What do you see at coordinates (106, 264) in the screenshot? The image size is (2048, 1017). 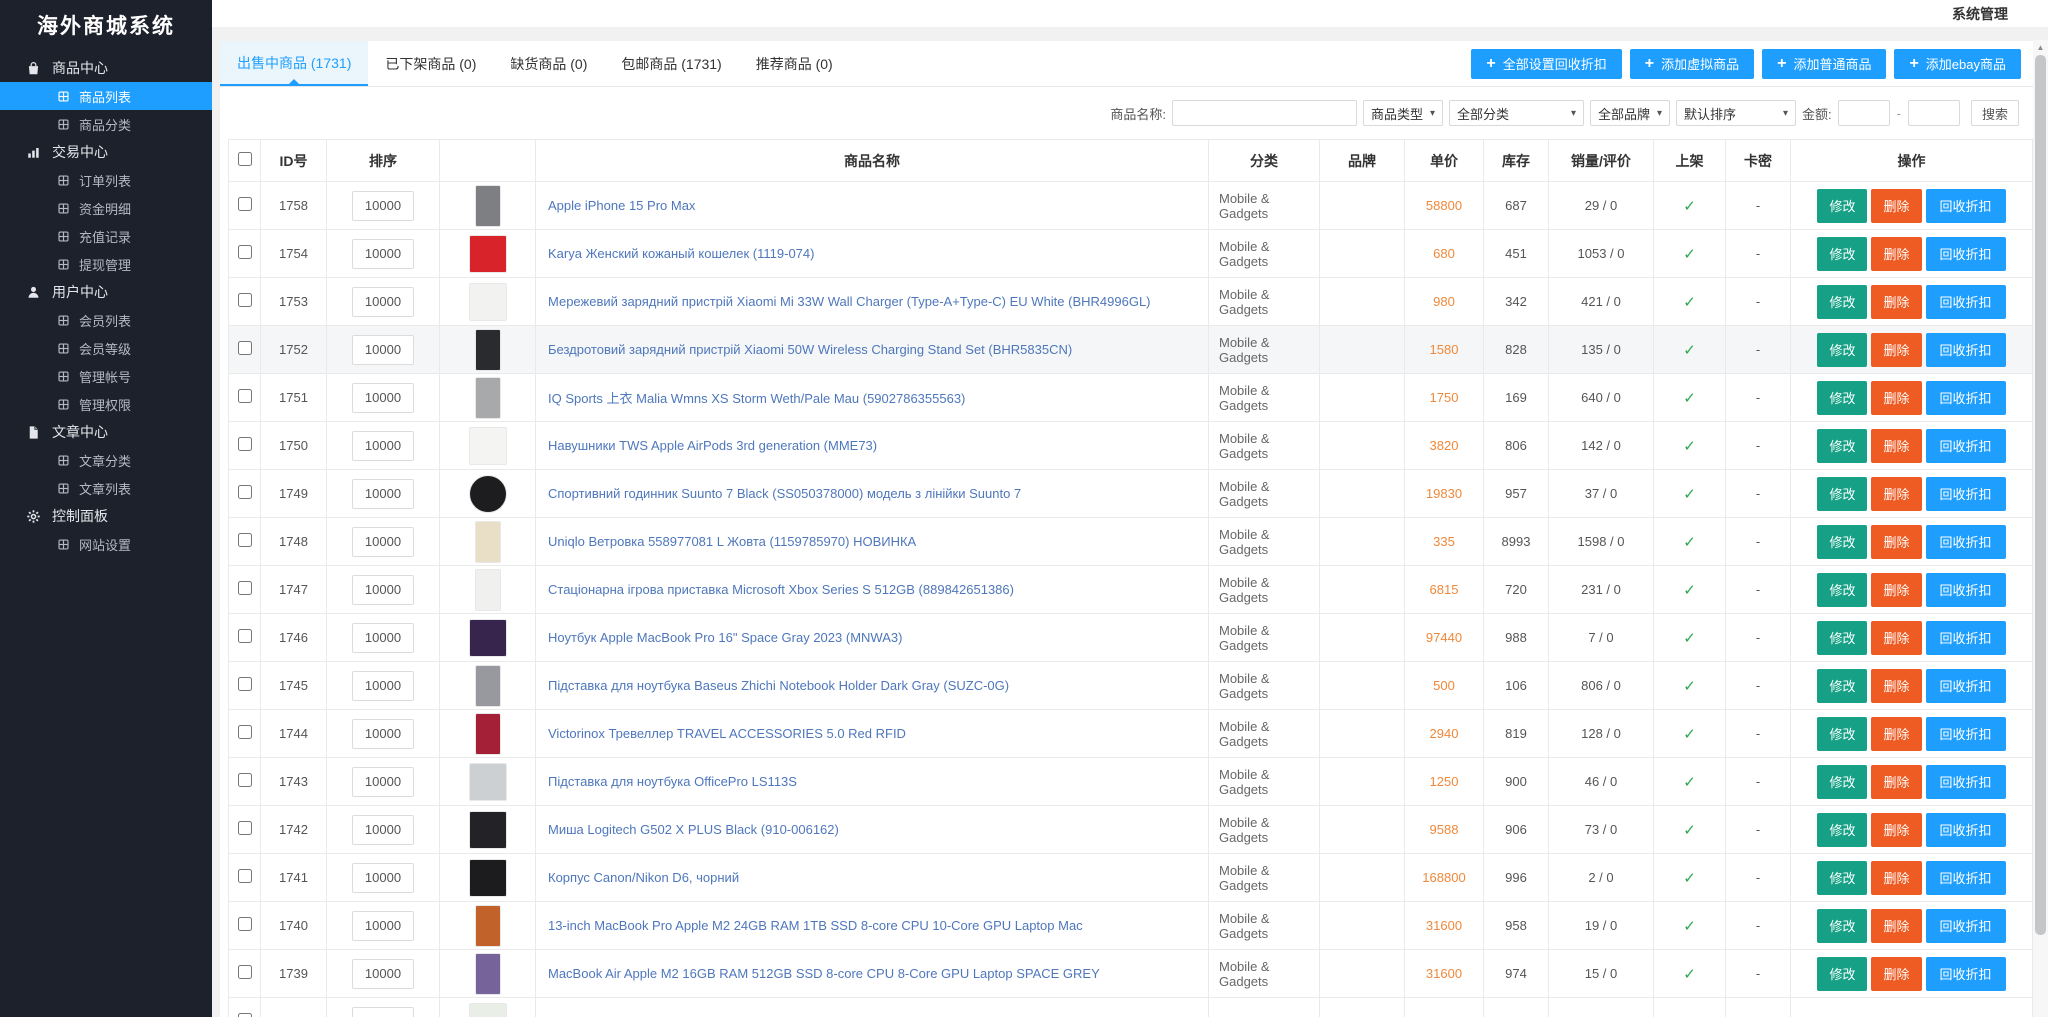 I see `sidebar-item-withdrawal-management: 提现管理` at bounding box center [106, 264].